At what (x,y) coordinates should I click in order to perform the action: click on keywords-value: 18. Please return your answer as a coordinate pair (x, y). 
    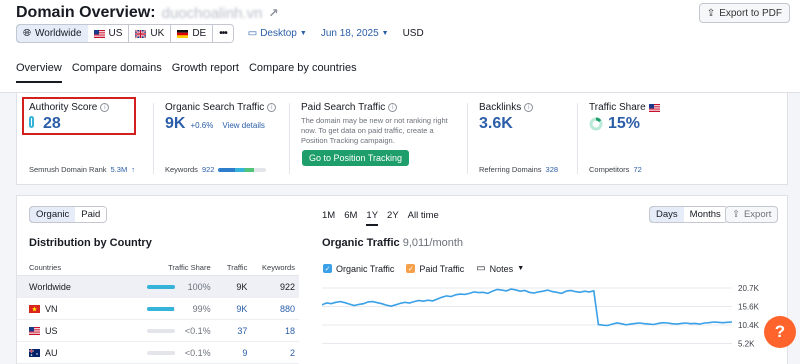
    Looking at the image, I should click on (271, 331).